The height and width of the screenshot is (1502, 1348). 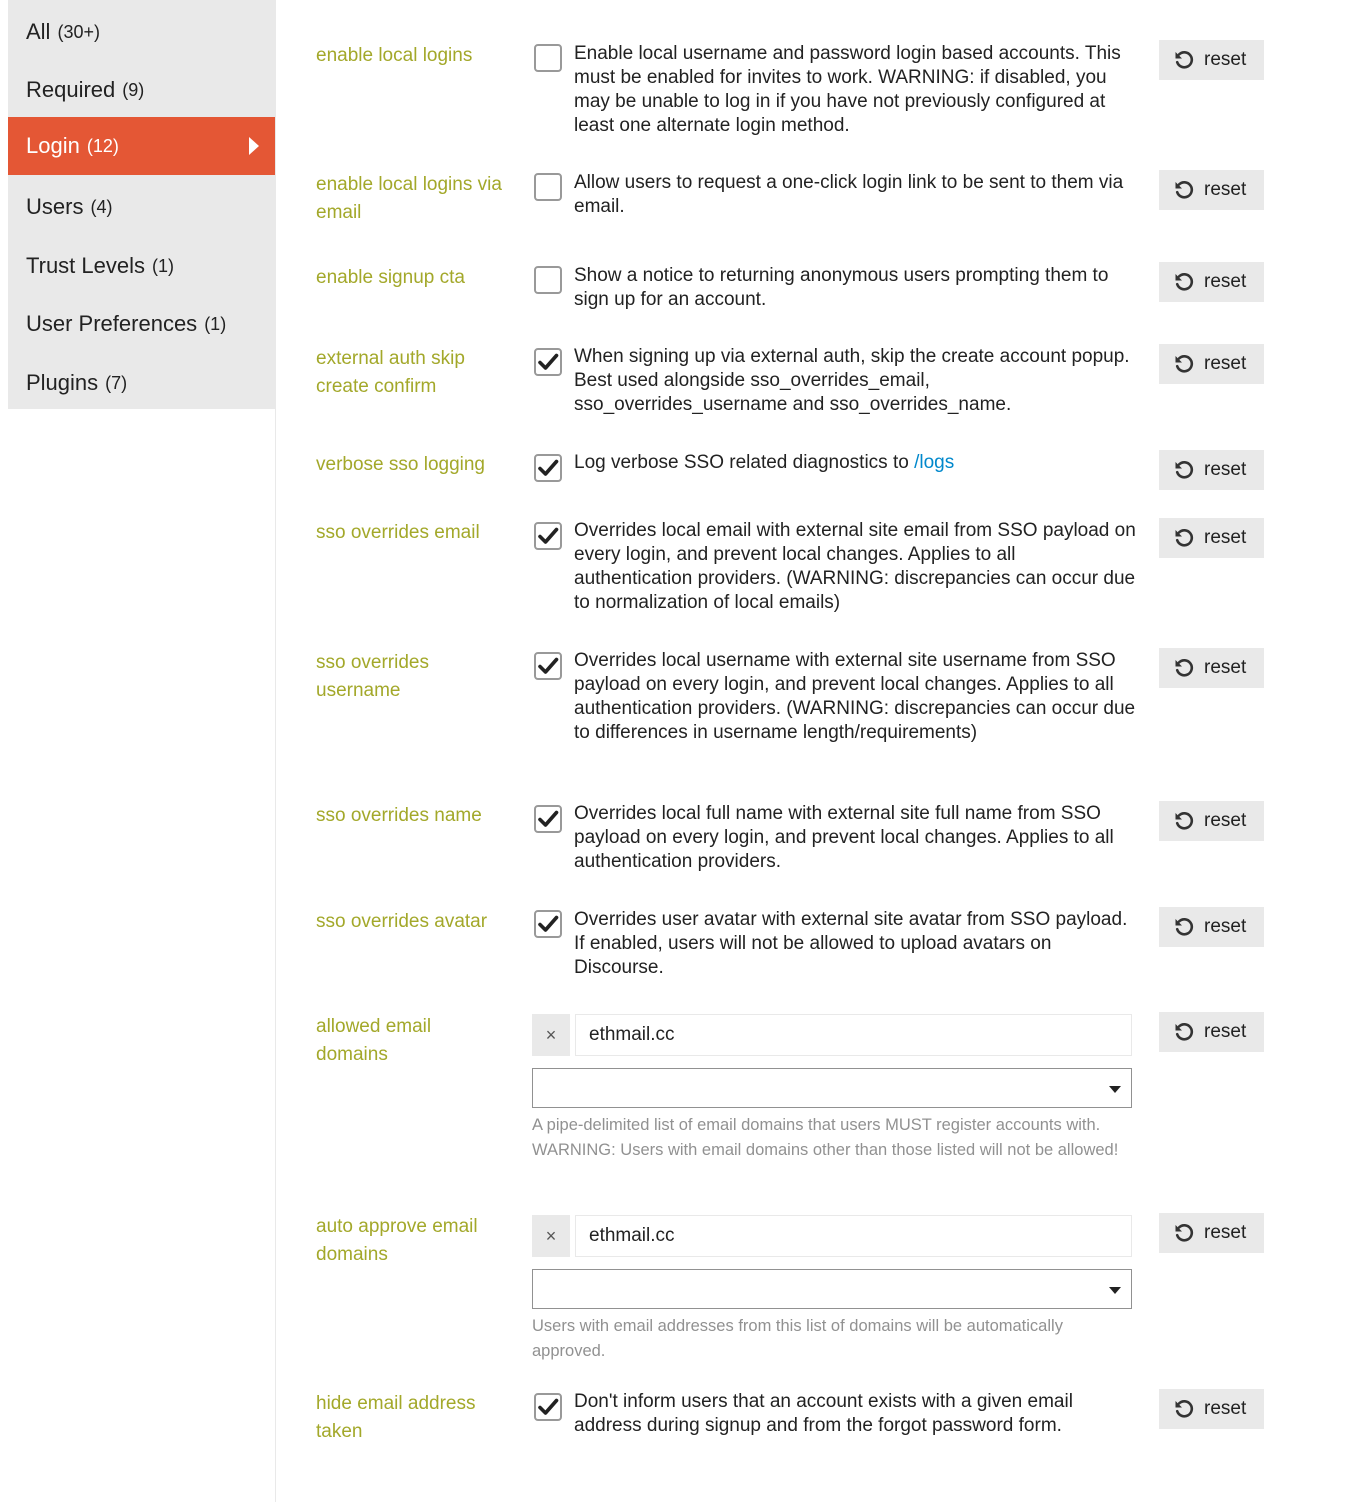 I want to click on nav-item-label: Trust Levels, so click(x=86, y=265).